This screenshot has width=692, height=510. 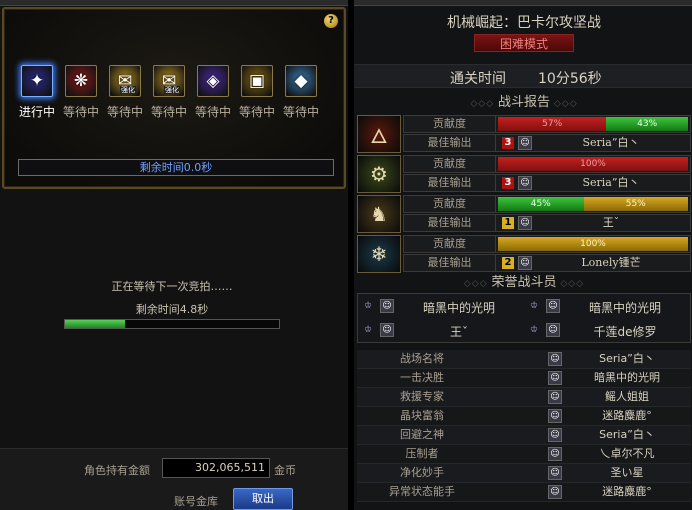 I want to click on award-row: 一击决胜 ☺ 暗黑中的光明, so click(x=524, y=378).